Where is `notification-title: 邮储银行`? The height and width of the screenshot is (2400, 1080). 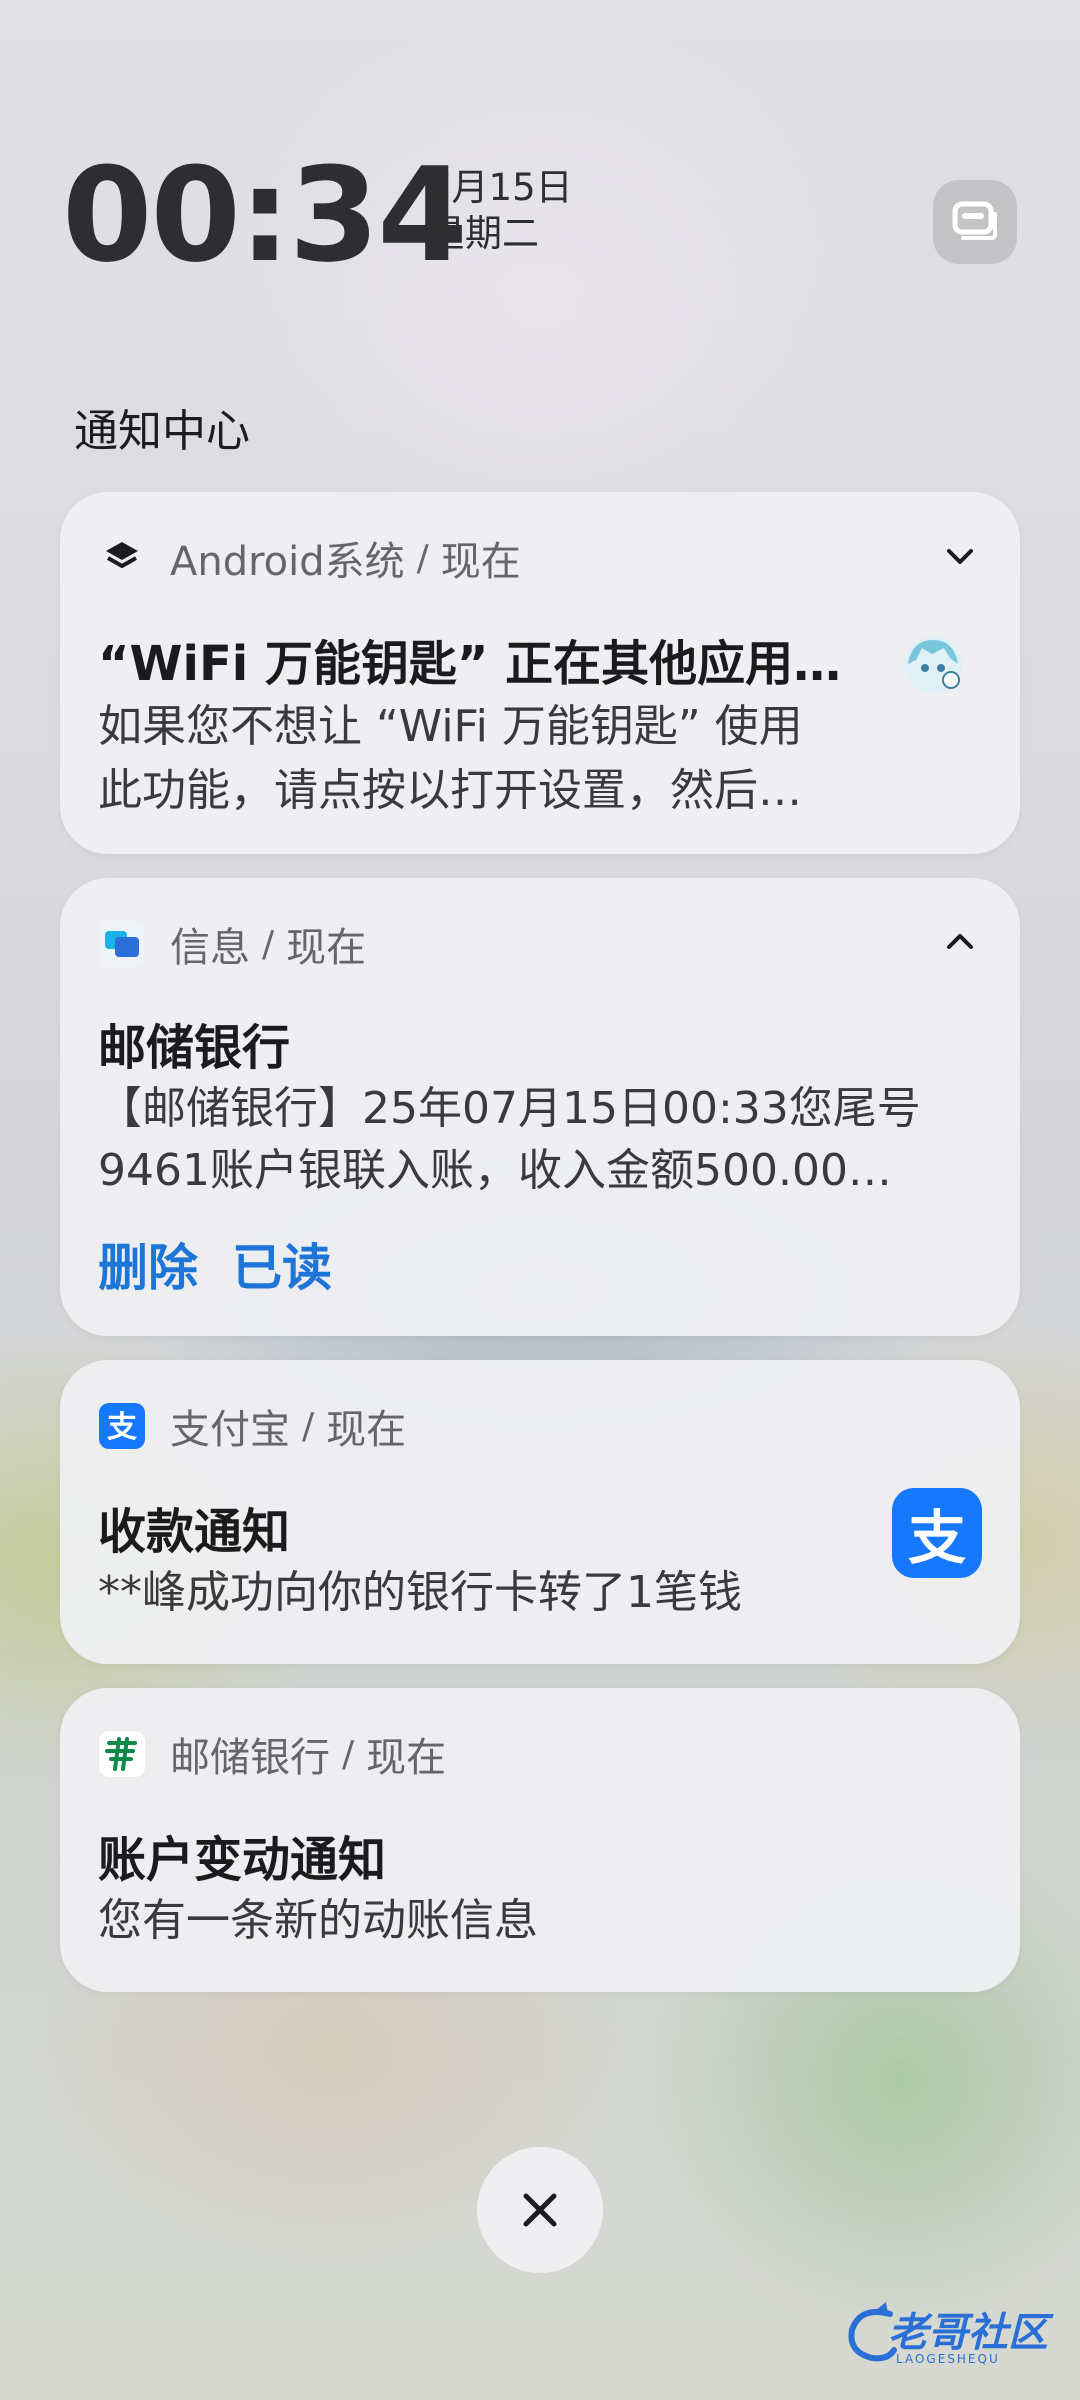
notification-title: 邮储银行 is located at coordinates (194, 1048).